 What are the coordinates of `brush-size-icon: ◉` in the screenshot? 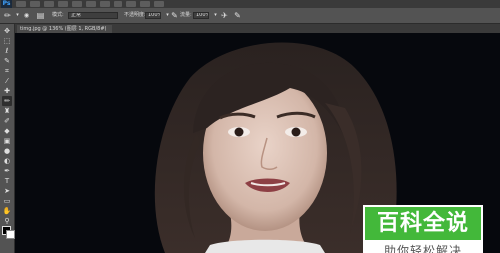 It's located at (26, 15).